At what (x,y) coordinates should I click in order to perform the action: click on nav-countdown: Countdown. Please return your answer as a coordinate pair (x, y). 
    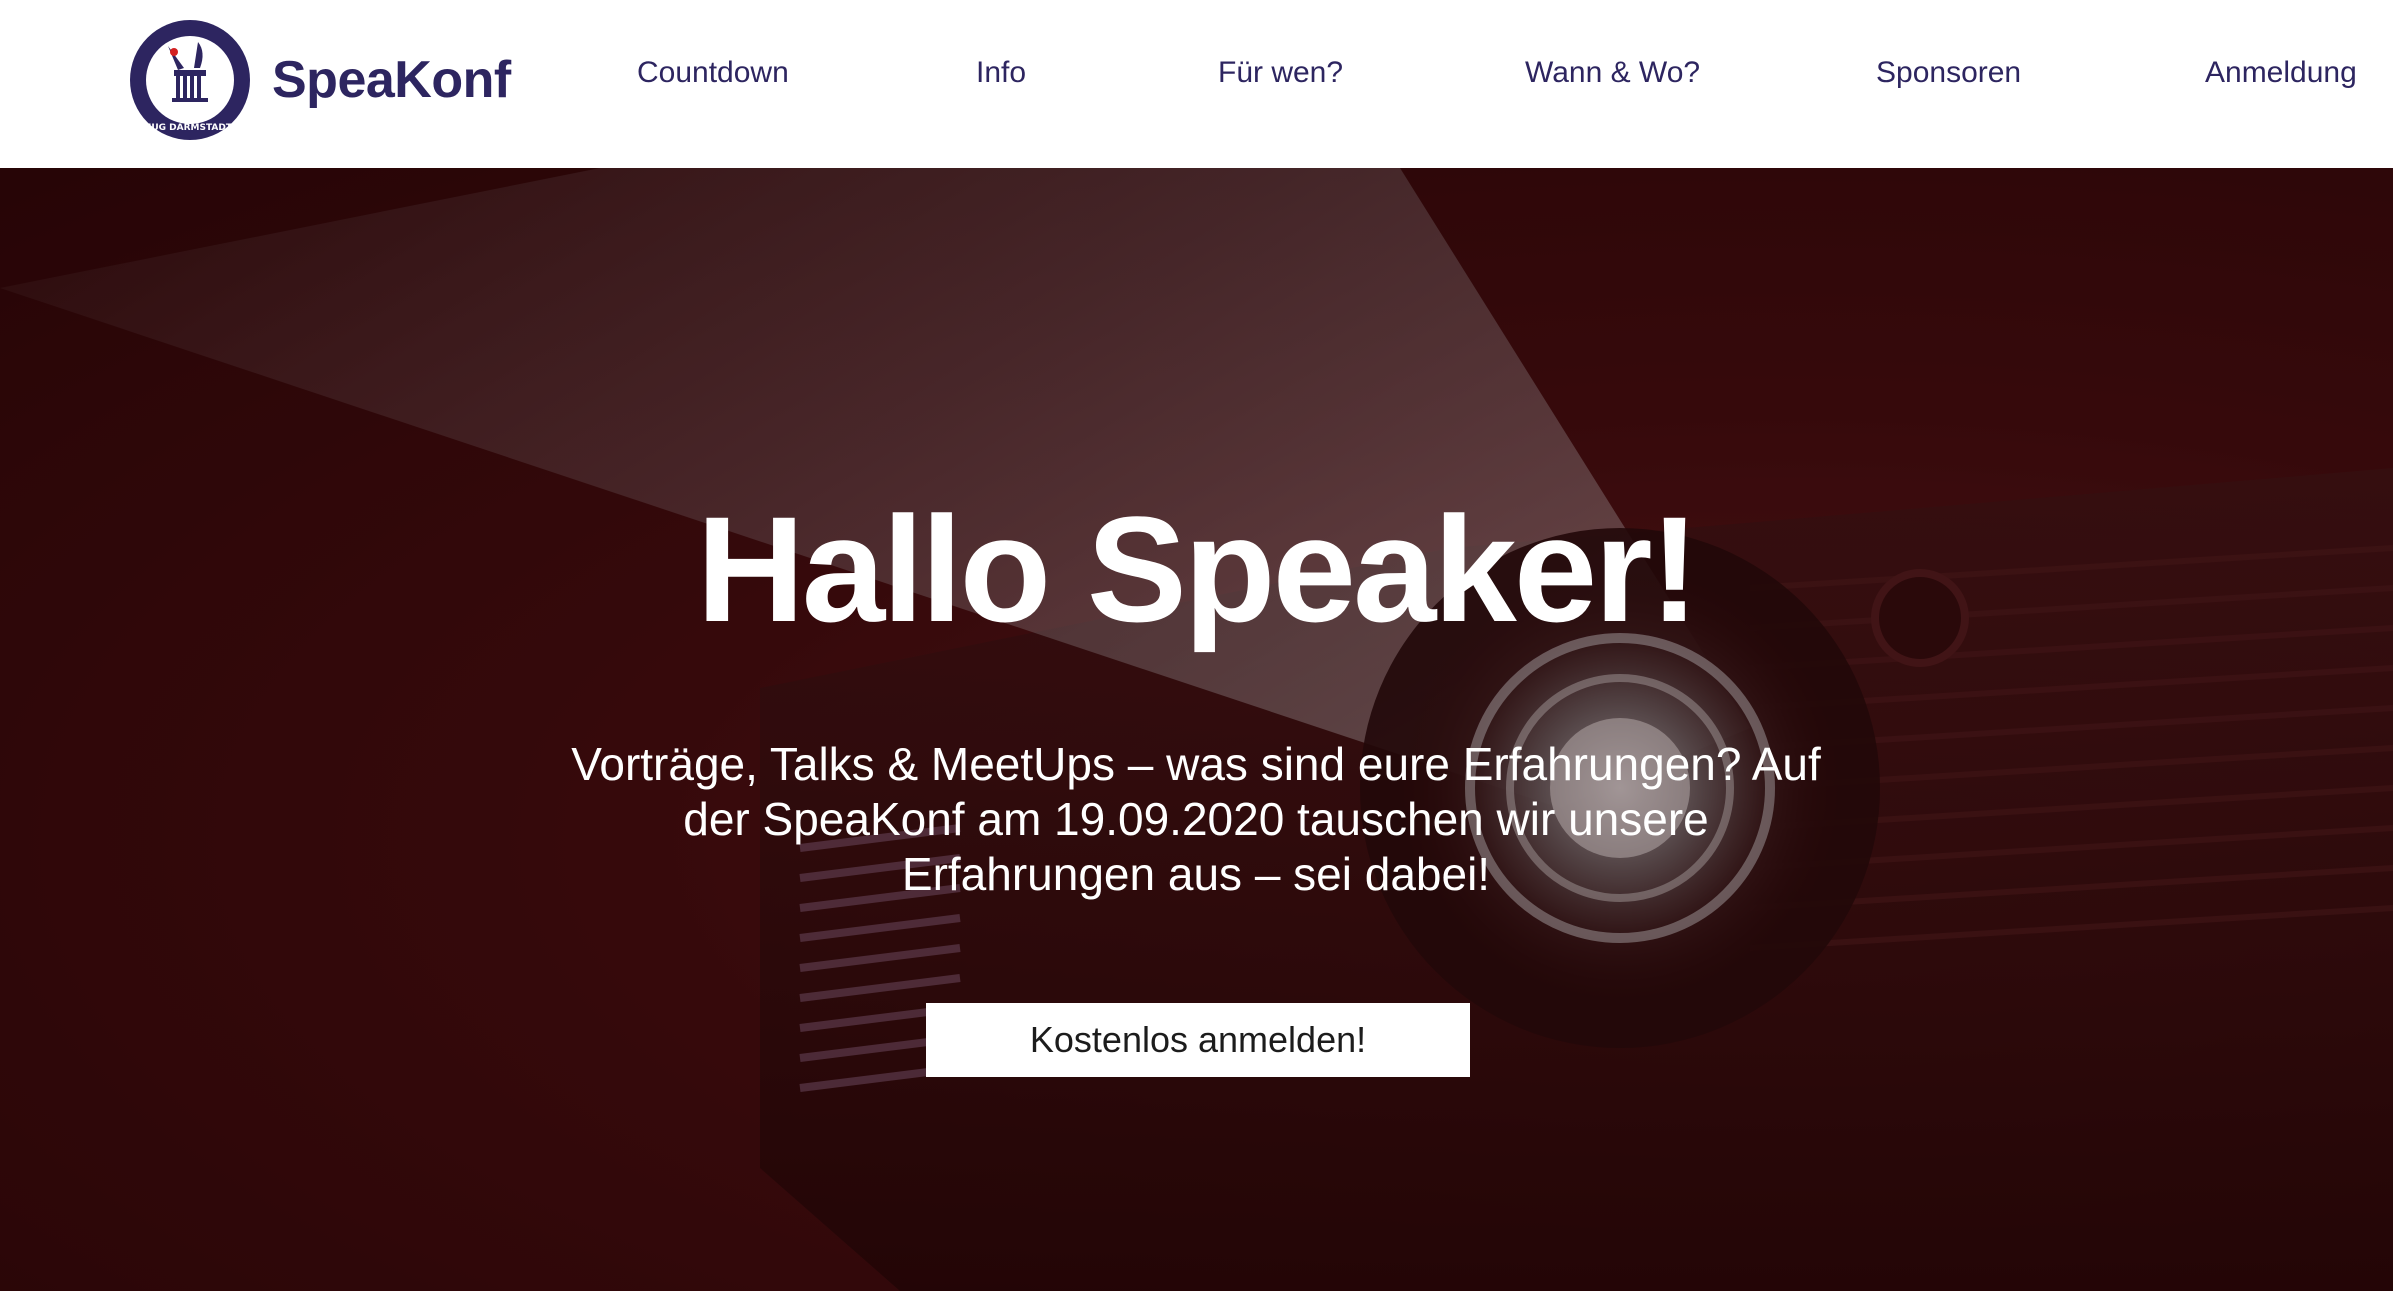
    Looking at the image, I should click on (713, 73).